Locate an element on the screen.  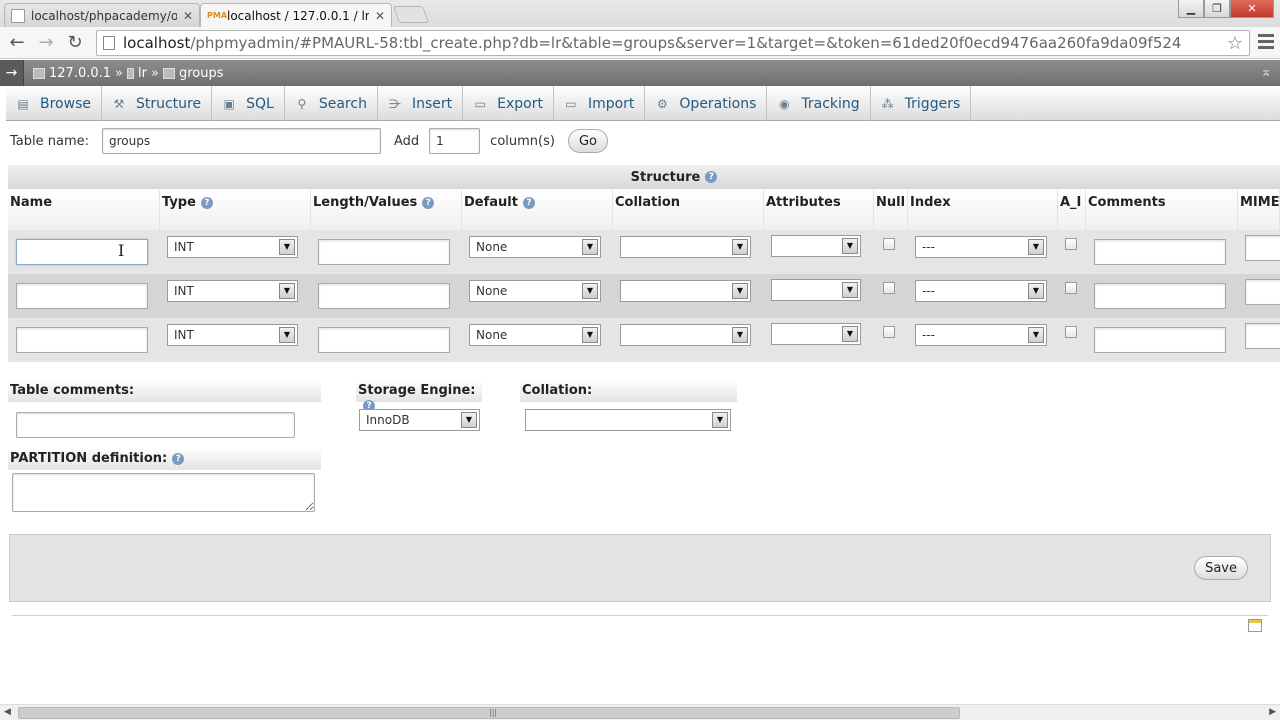
table-collation-select: ▼ is located at coordinates (628, 420).